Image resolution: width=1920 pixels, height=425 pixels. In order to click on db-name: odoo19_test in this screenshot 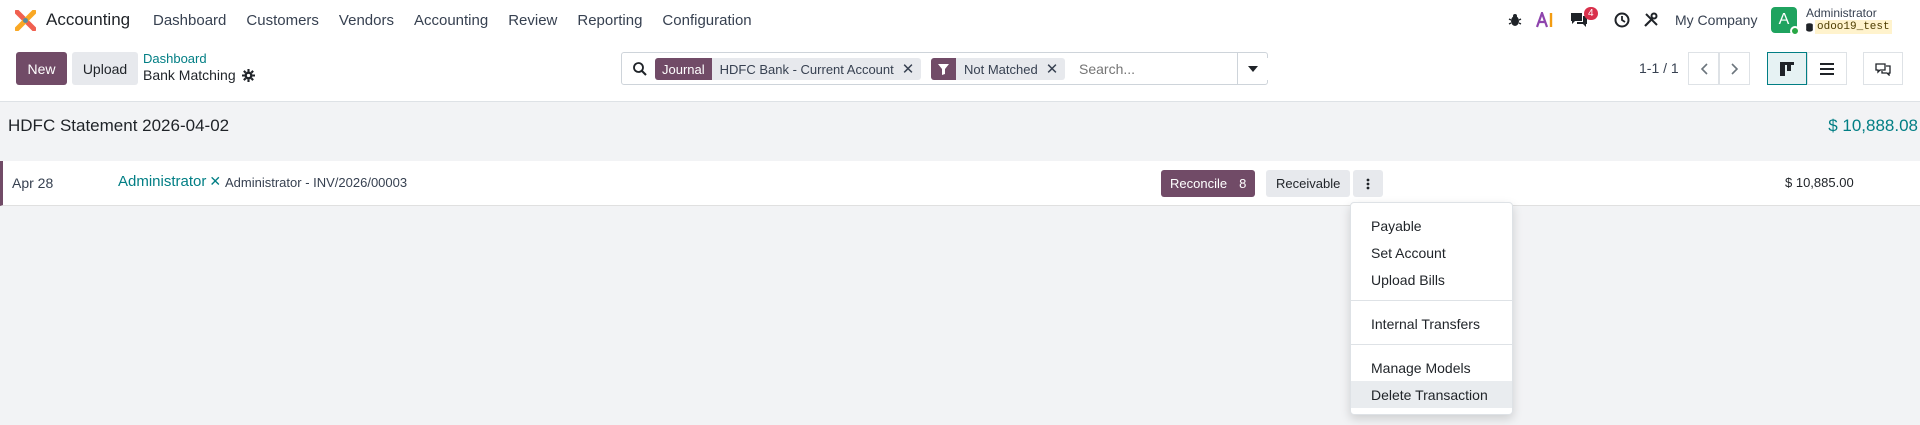, I will do `click(1853, 27)`.